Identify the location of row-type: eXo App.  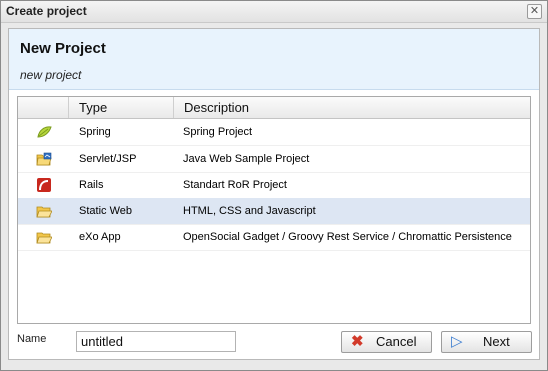
(100, 237).